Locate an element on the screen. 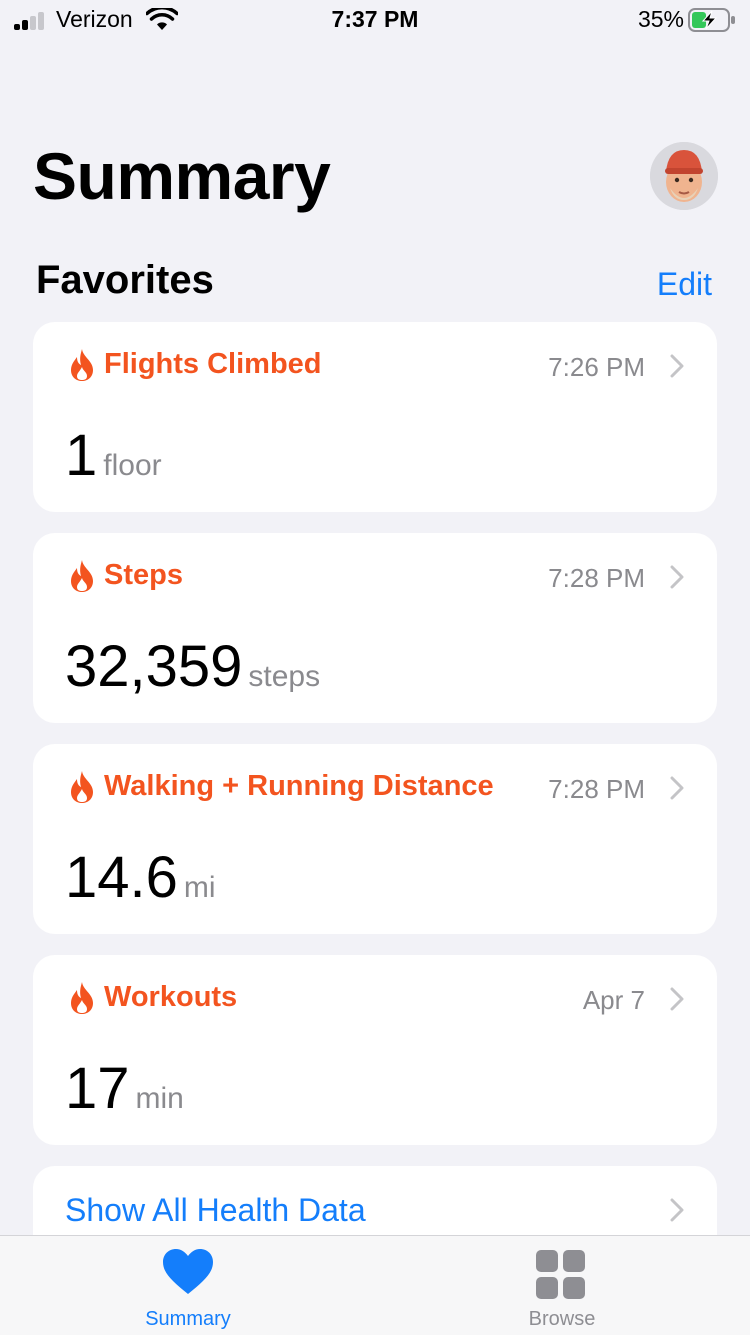 Image resolution: width=750 pixels, height=1335 pixels. show-all-label: Show All Health Data is located at coordinates (215, 1210).